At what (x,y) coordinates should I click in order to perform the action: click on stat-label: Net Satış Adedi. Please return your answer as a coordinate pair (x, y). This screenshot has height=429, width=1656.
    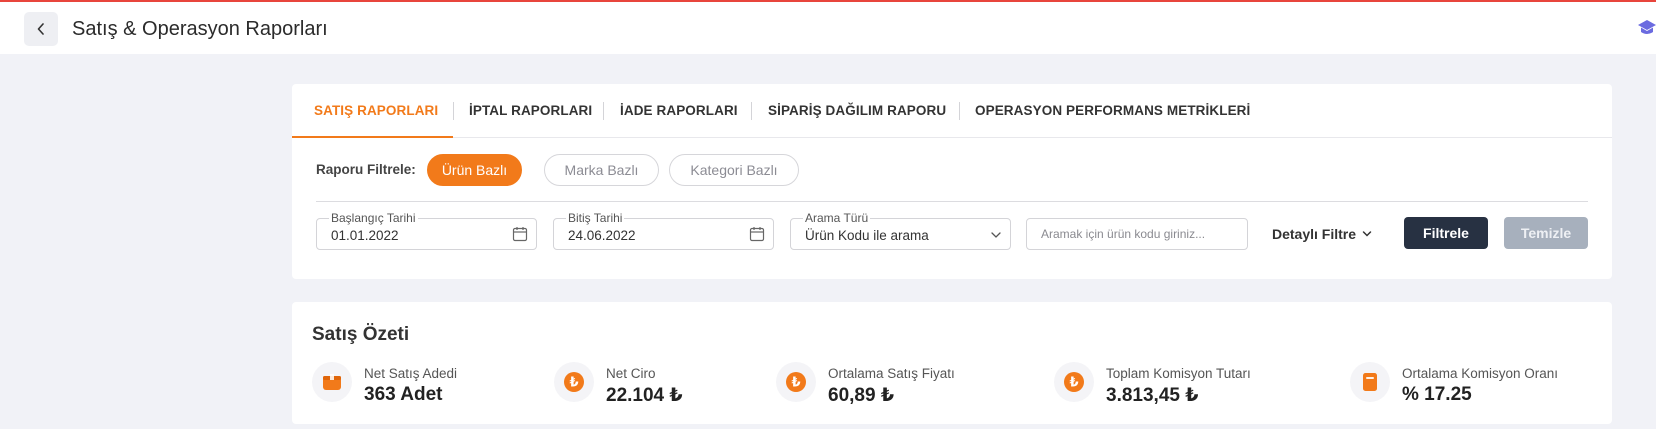
    Looking at the image, I should click on (411, 373).